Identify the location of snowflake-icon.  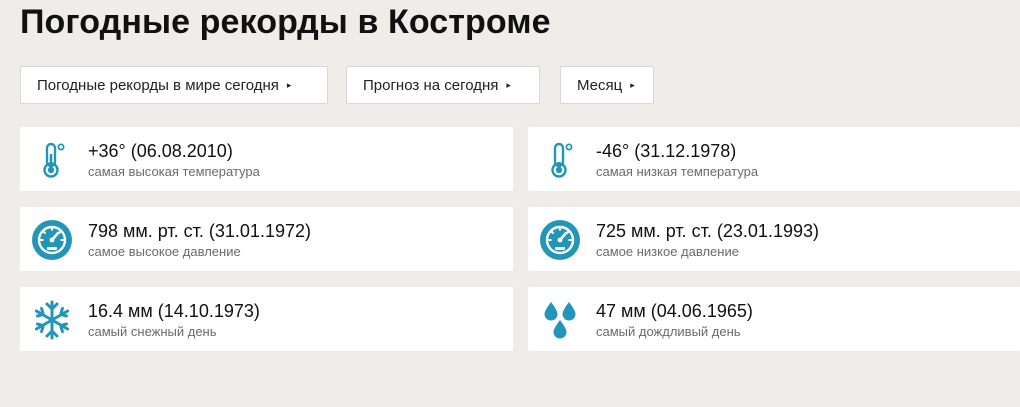
(52, 320).